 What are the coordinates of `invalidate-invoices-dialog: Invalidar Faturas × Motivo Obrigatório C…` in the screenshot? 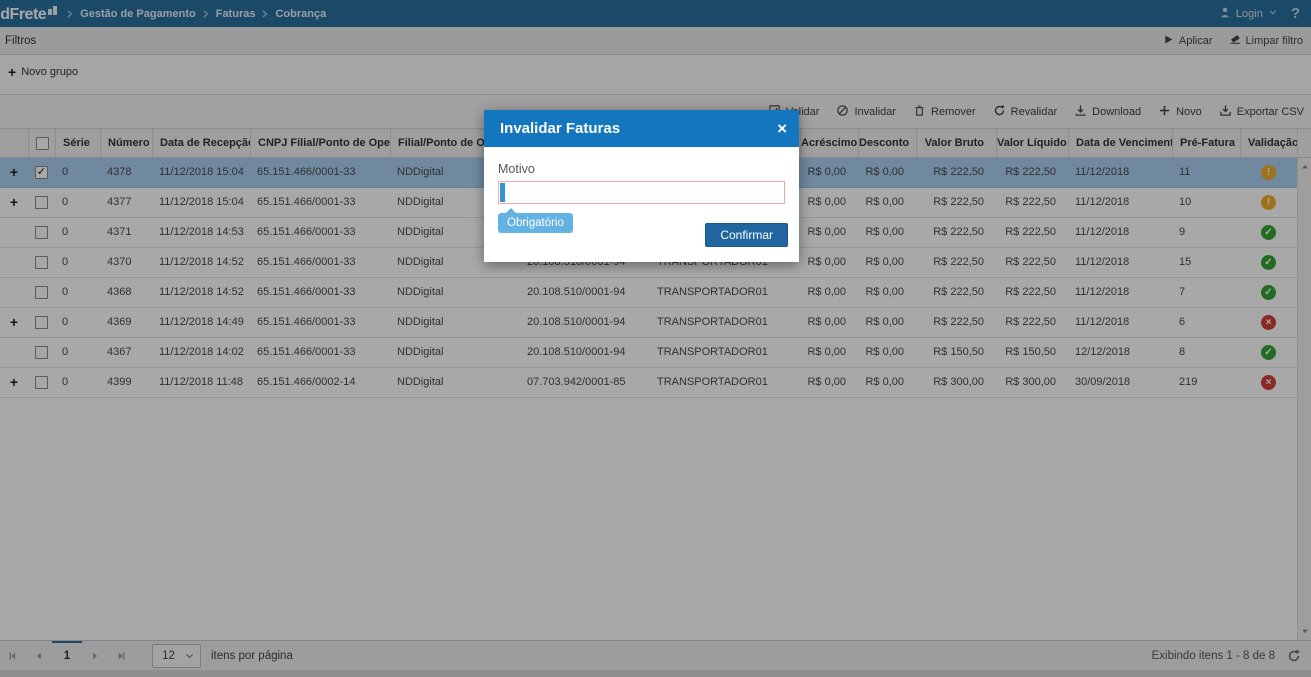 It's located at (641, 186).